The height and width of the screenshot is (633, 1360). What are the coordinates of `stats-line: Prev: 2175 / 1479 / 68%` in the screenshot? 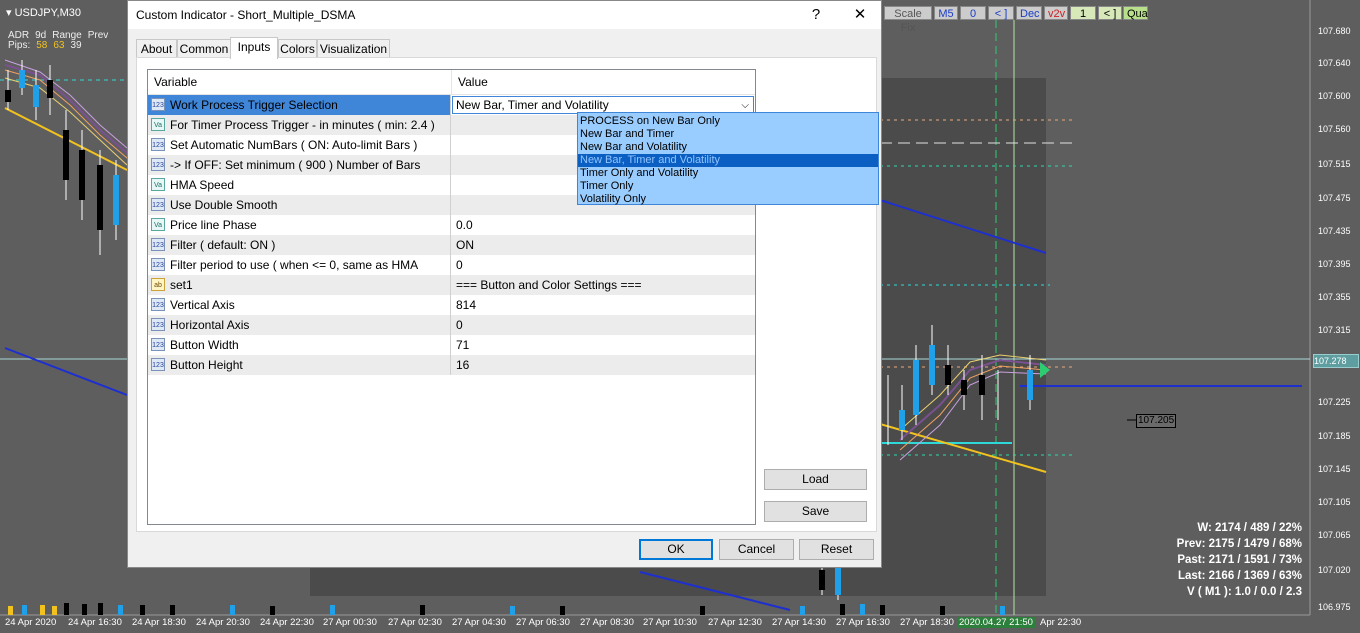 It's located at (1239, 544).